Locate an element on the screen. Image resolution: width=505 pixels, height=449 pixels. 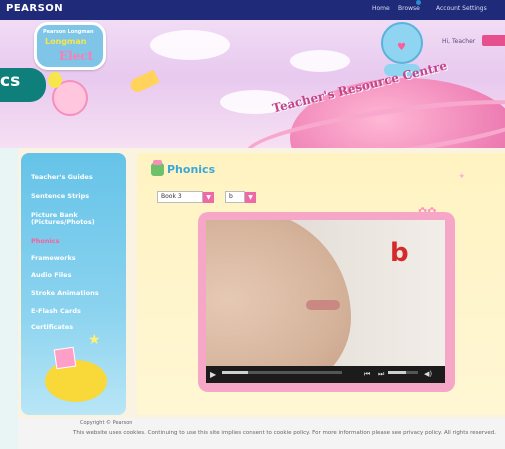
lips-video-content is located at coordinates (323, 305).